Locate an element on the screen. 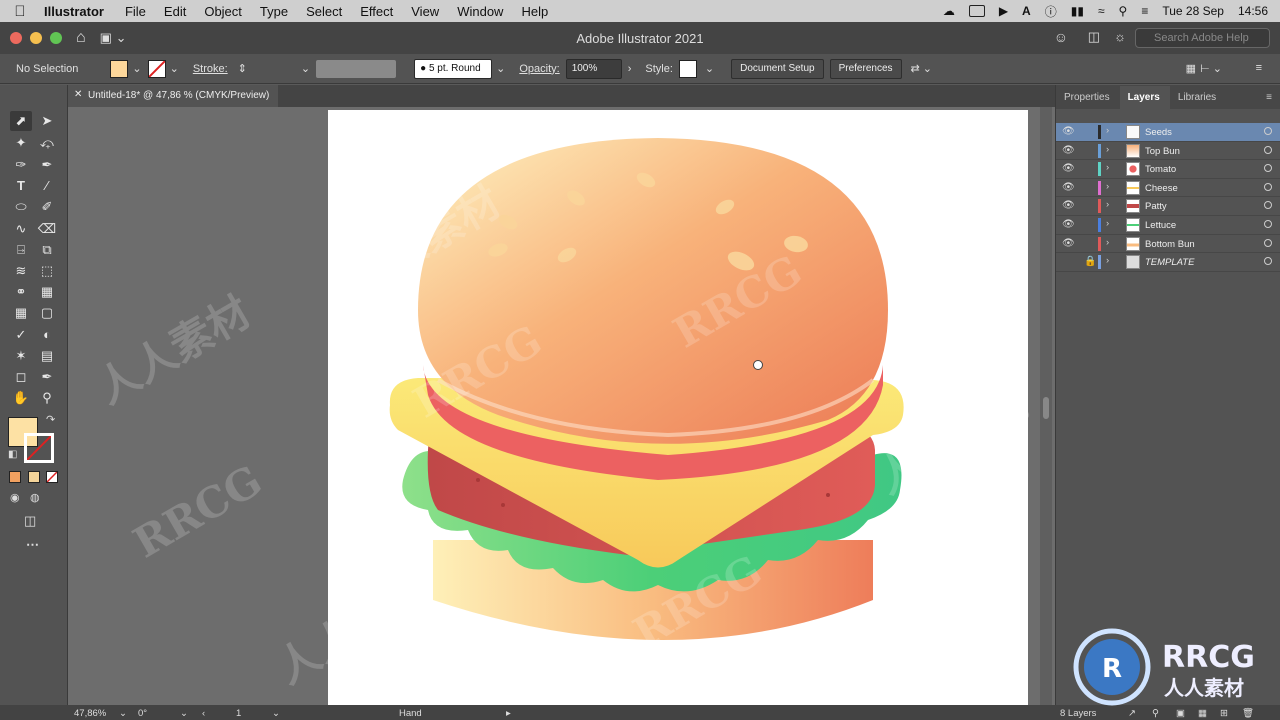 The width and height of the screenshot is (1280, 720). hand-tool-icon: ✋ is located at coordinates (21, 398).